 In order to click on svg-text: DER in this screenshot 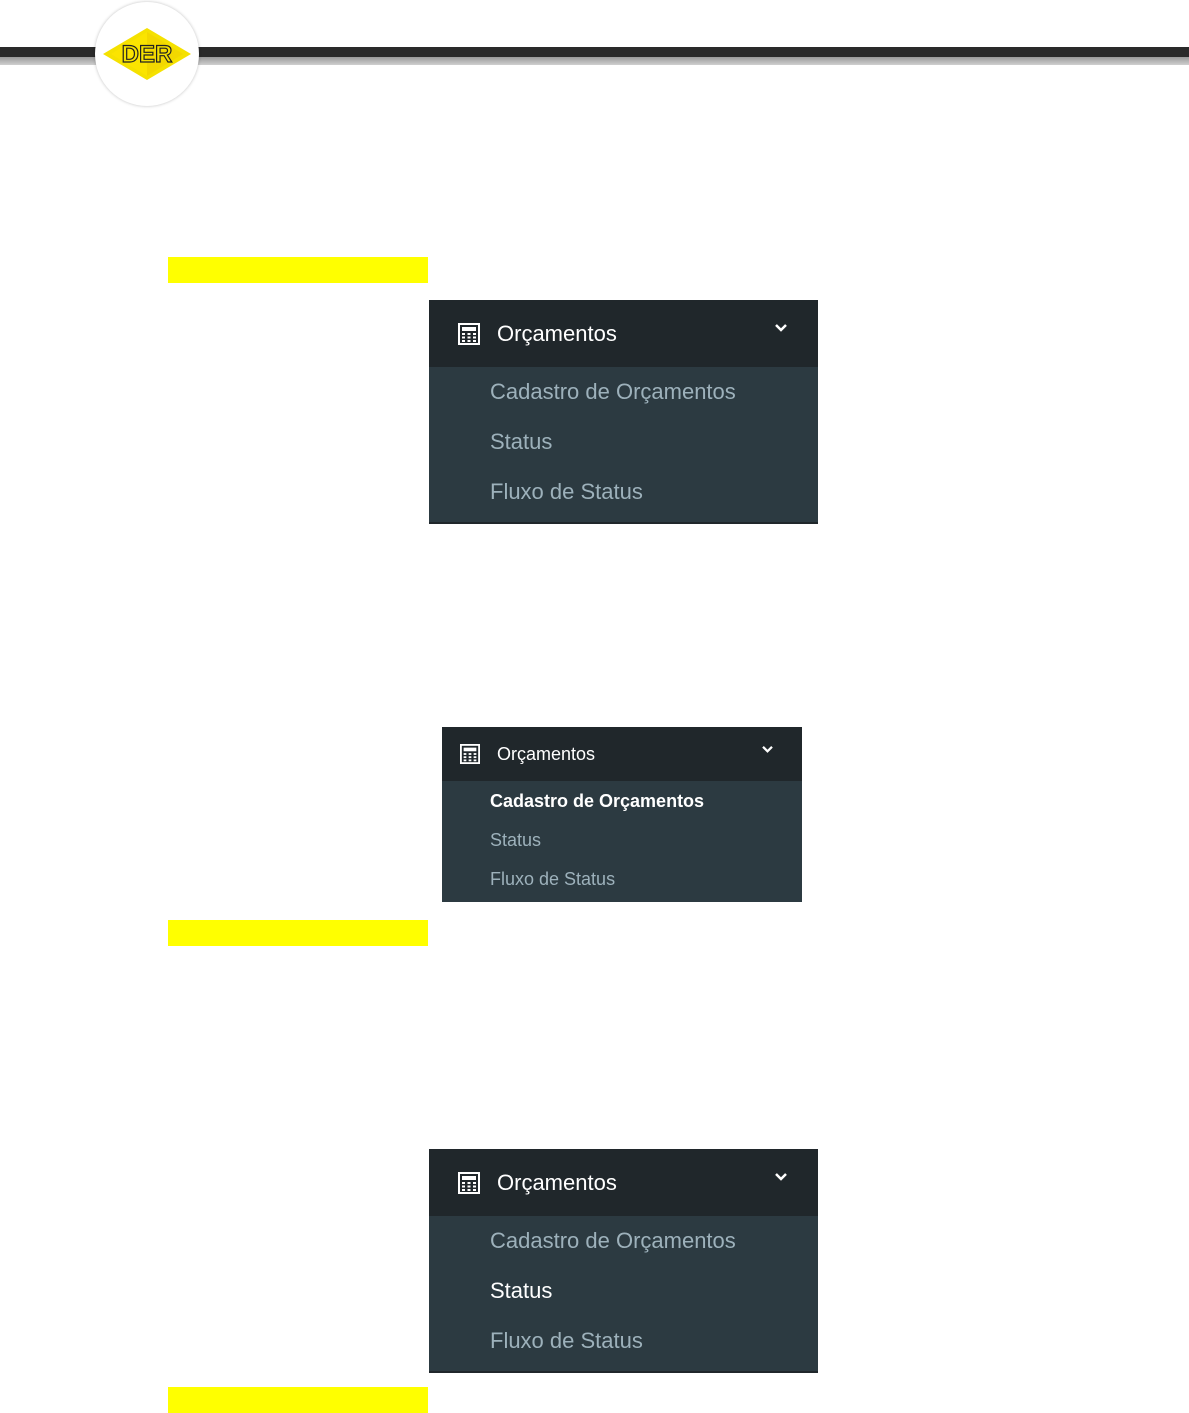, I will do `click(147, 54)`.